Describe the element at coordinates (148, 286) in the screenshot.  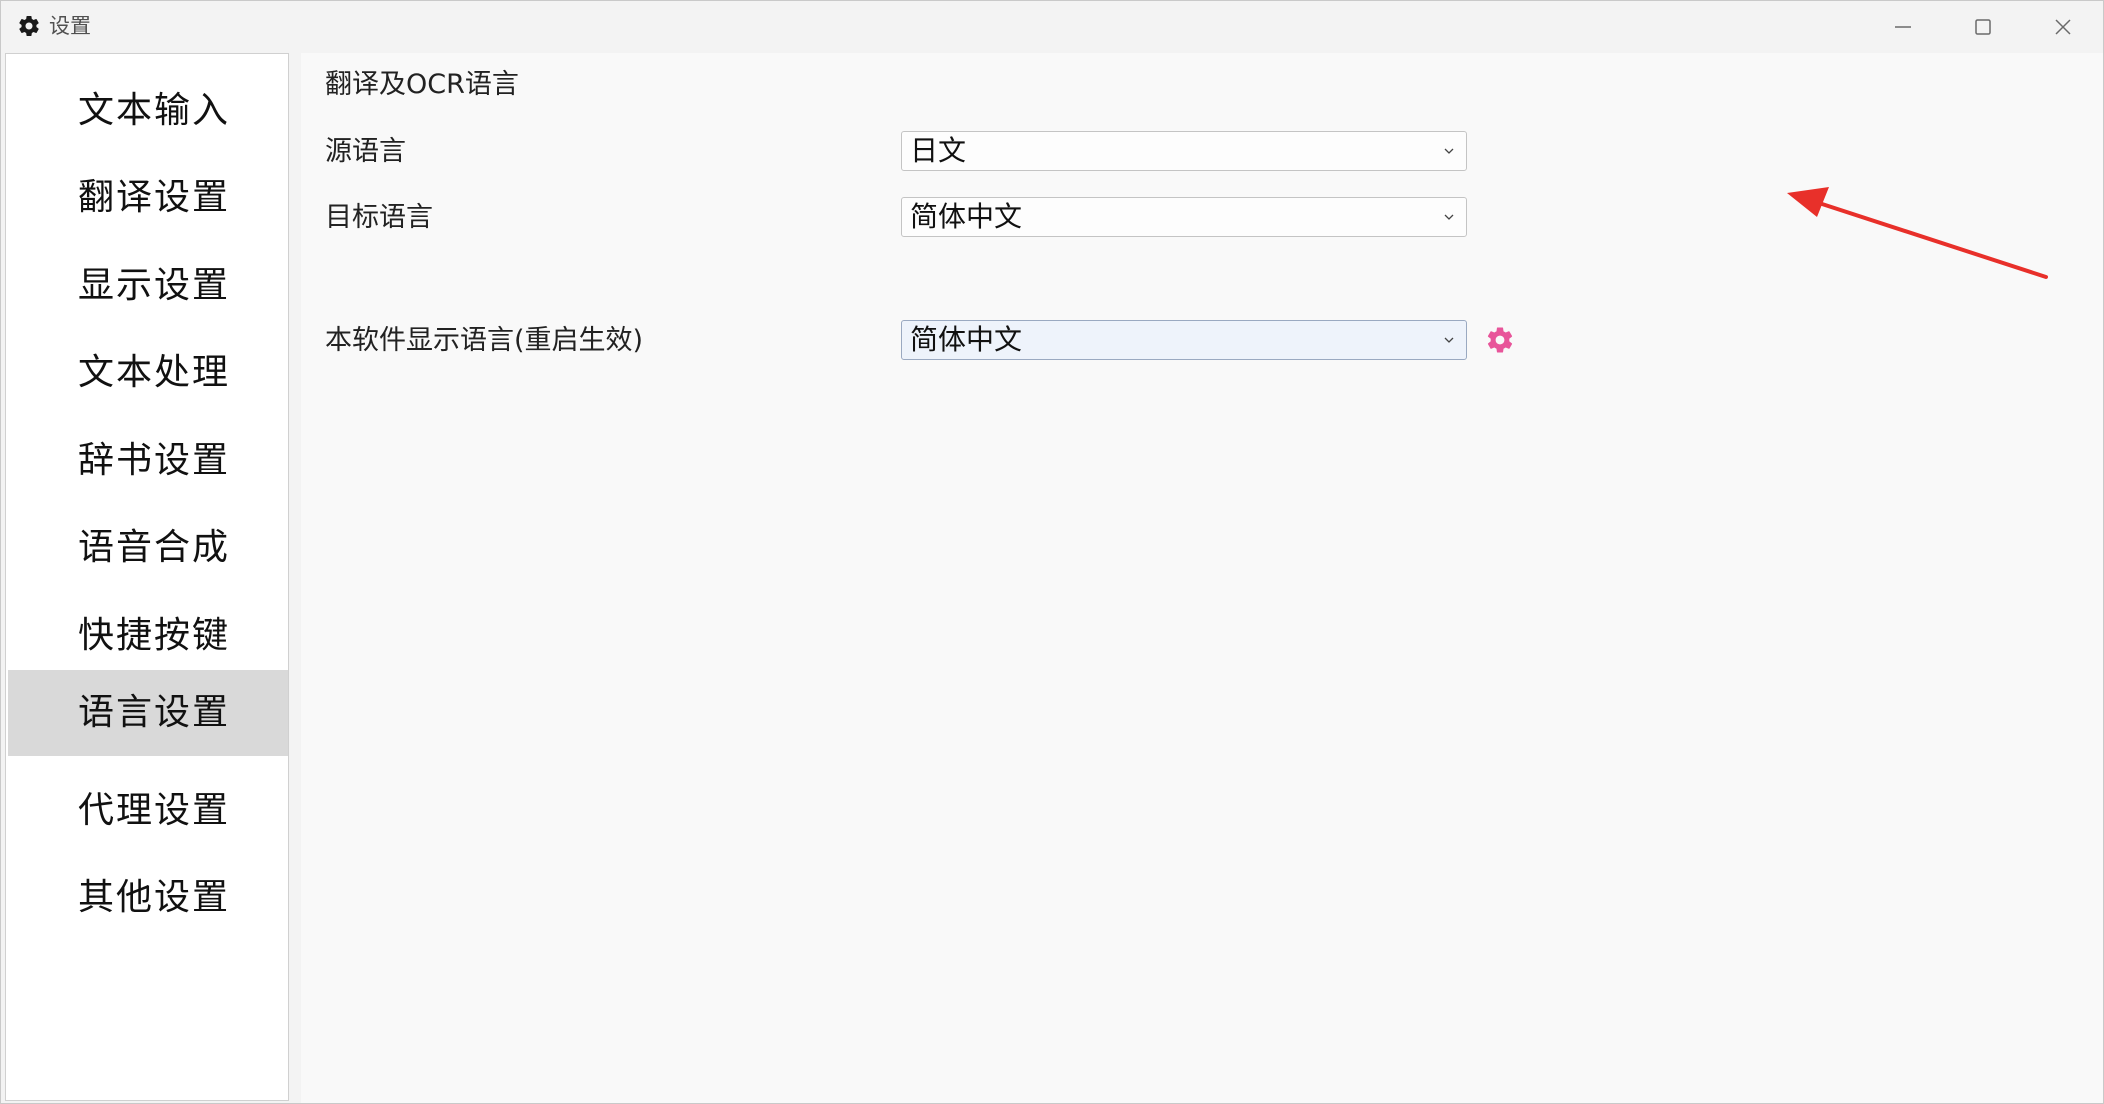
I see `sidebar-item-display-settings: 显示设置` at that location.